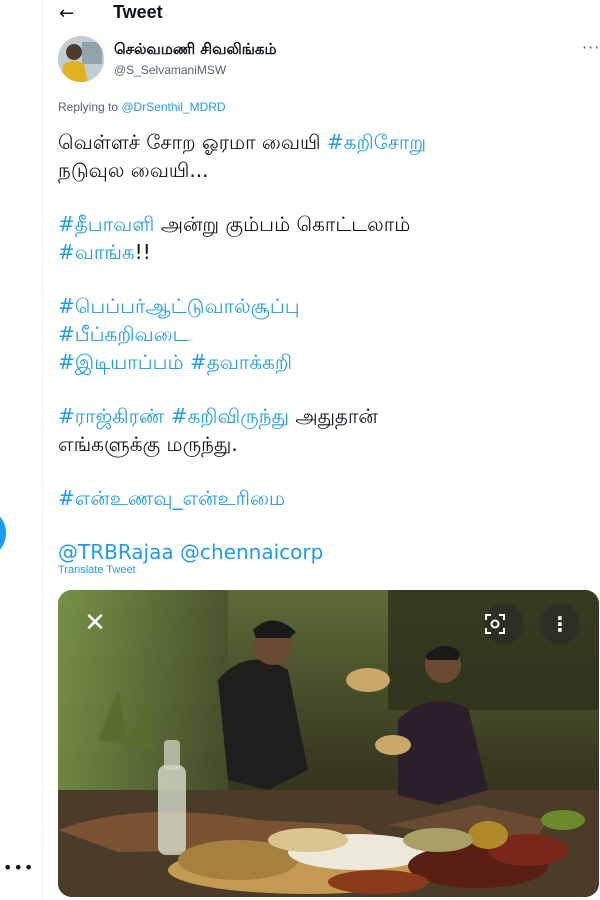  What do you see at coordinates (138, 12) in the screenshot?
I see `page-title: Tweet` at bounding box center [138, 12].